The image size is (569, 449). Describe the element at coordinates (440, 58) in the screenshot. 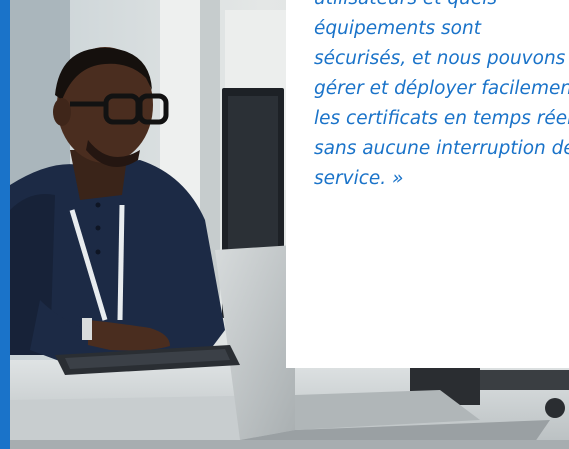

I see `quote-line: sécurisés, et nous pouvons` at that location.